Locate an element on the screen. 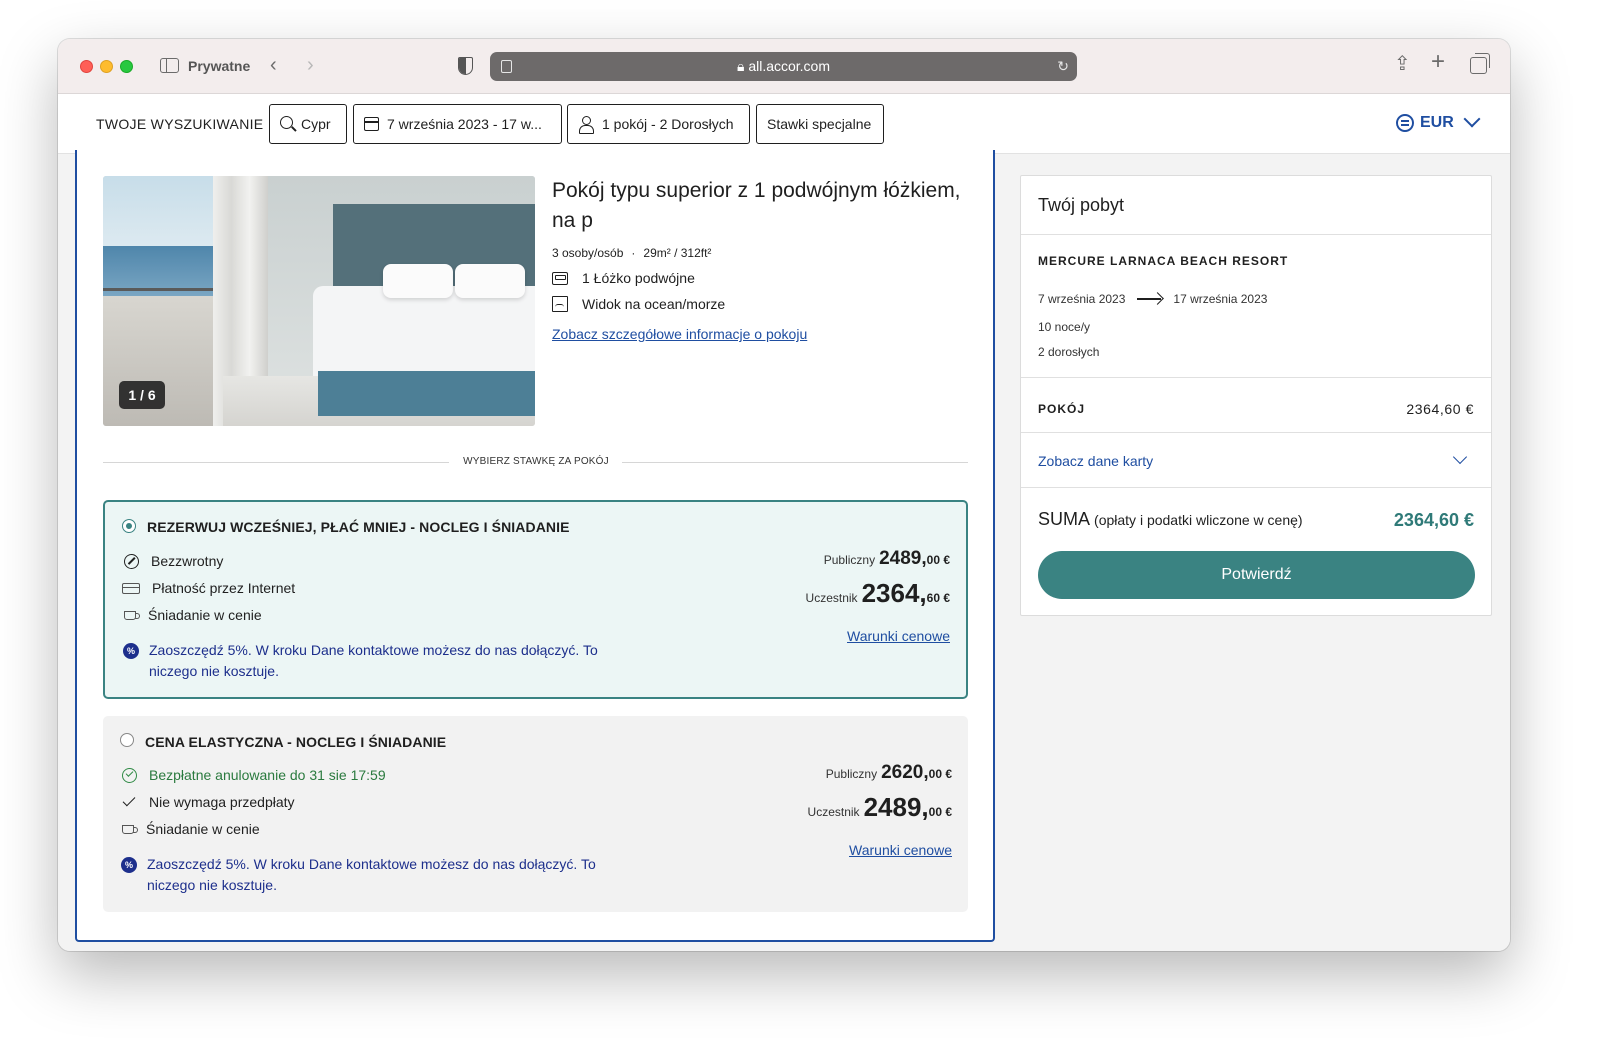 This screenshot has height=1050, width=1600. special-rates-value: Stawki specjalne is located at coordinates (819, 124).